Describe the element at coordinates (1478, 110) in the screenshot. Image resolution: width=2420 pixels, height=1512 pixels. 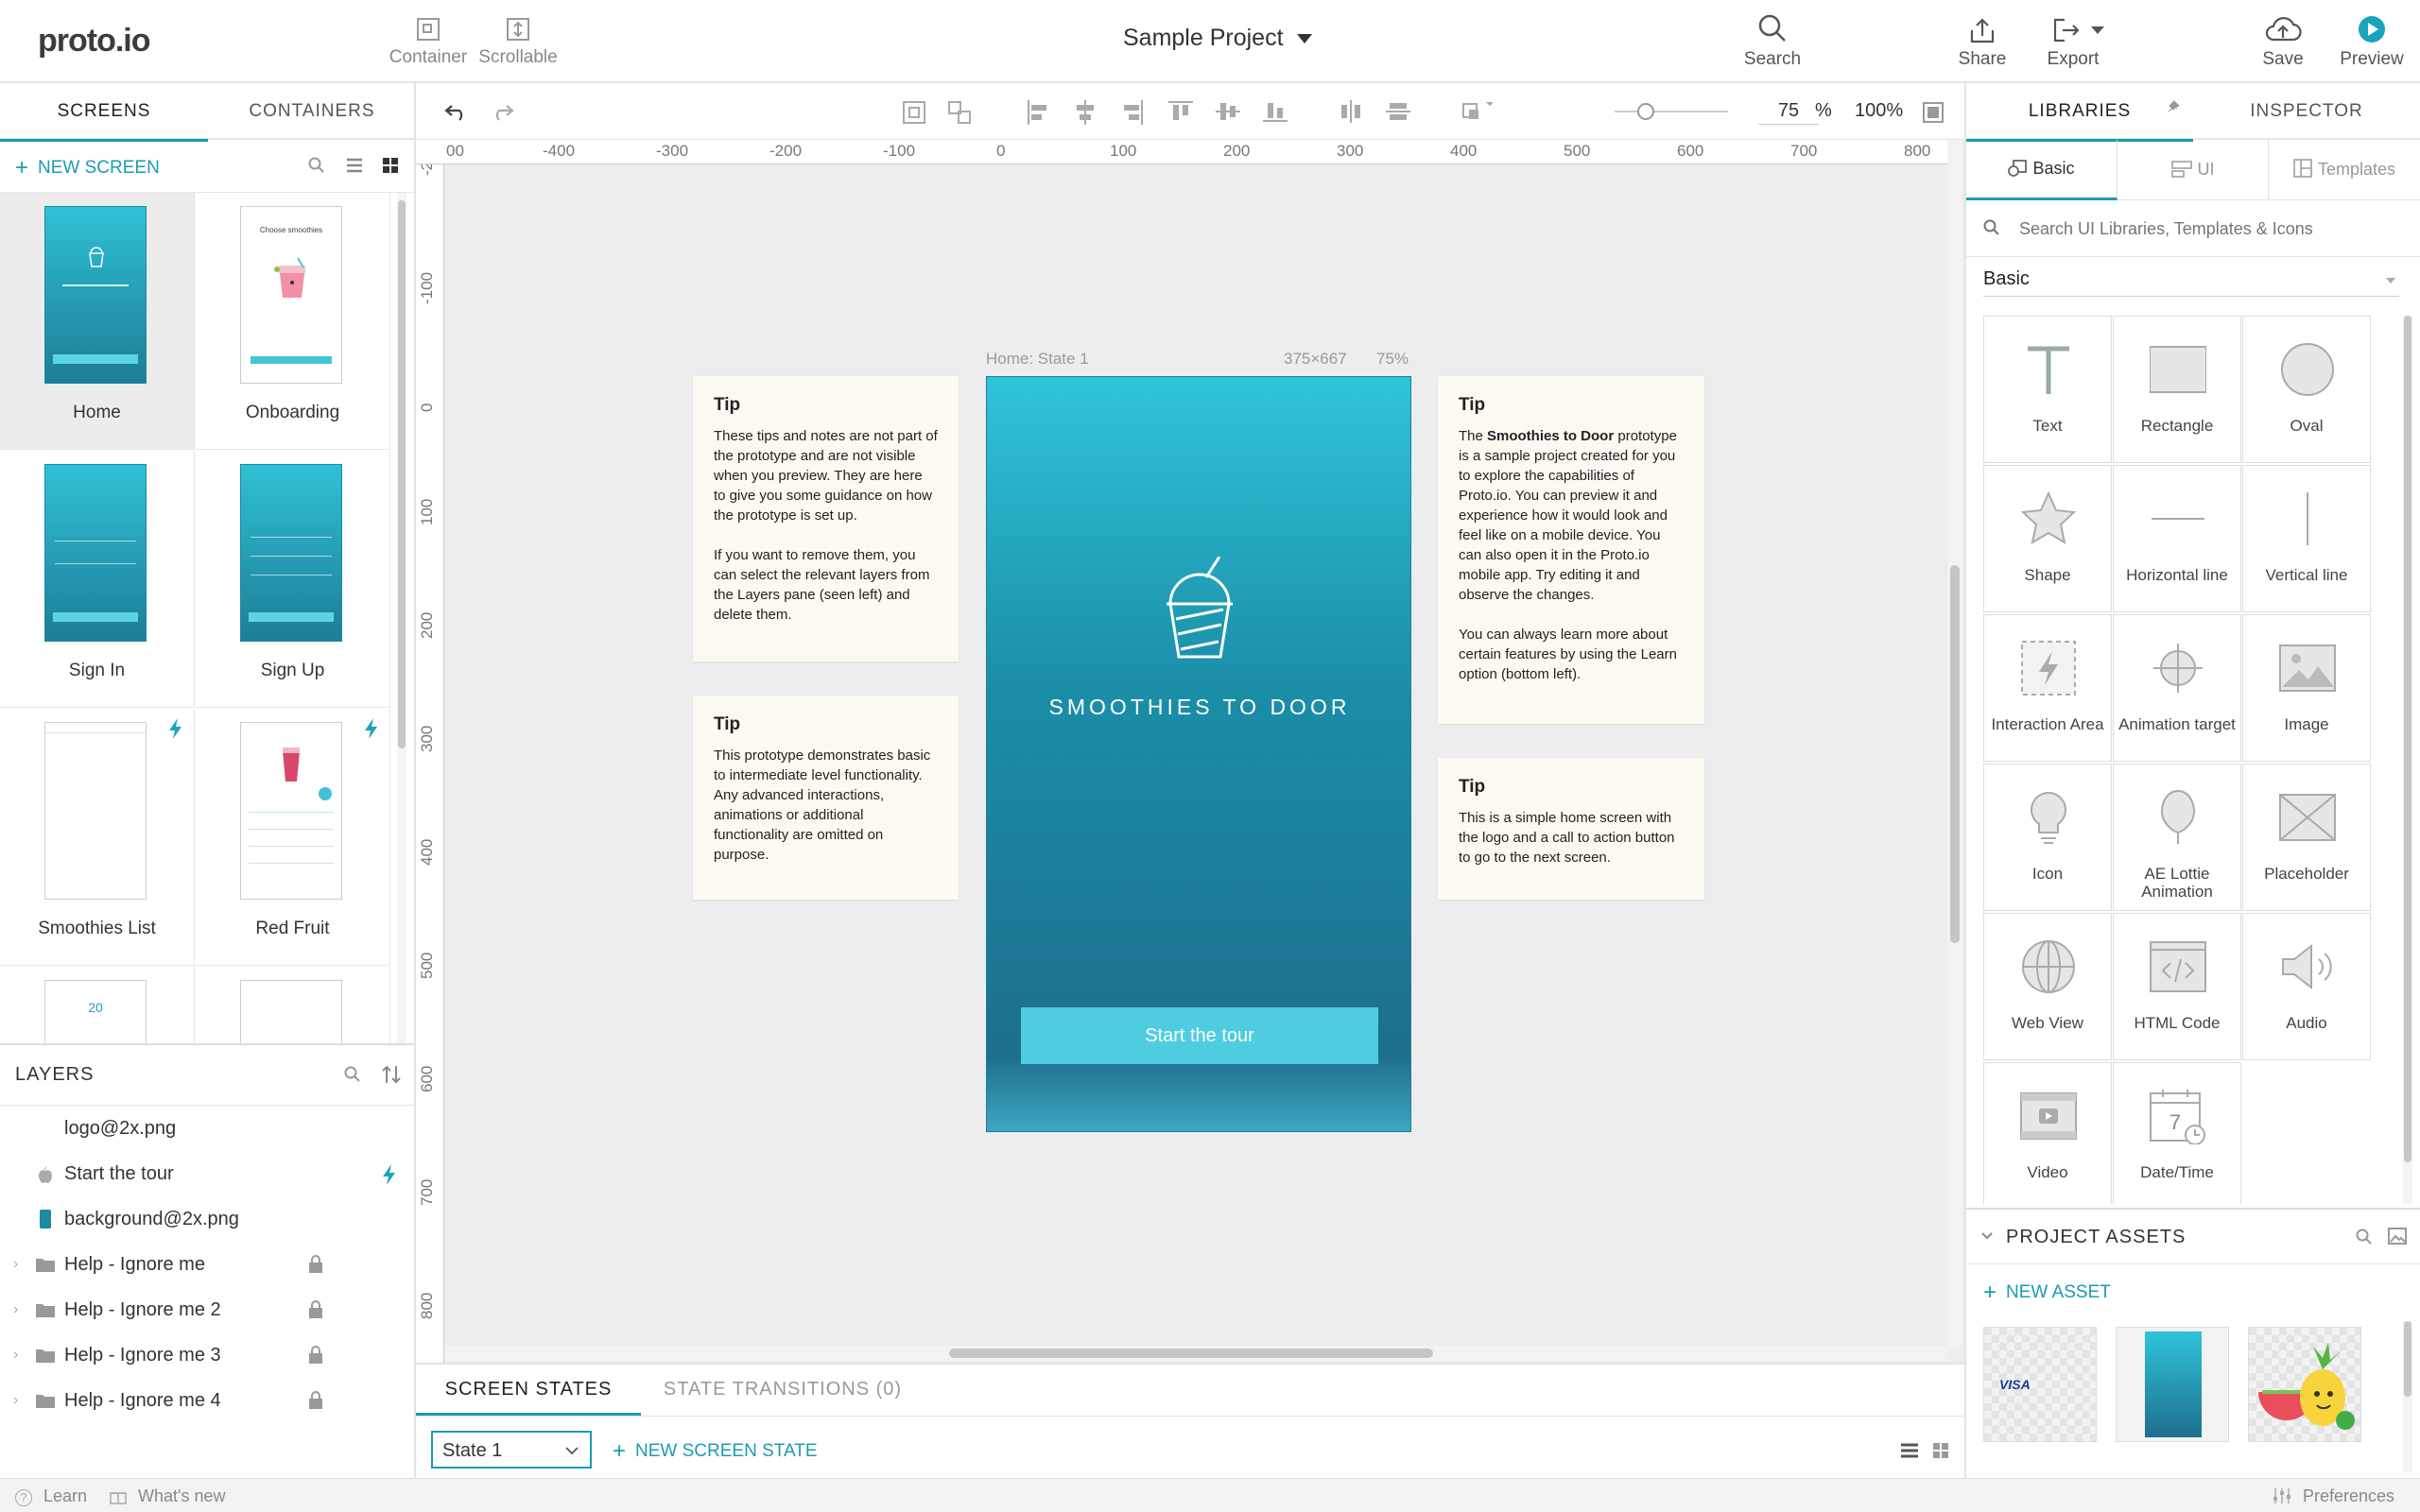
I see `arrange-icon` at that location.